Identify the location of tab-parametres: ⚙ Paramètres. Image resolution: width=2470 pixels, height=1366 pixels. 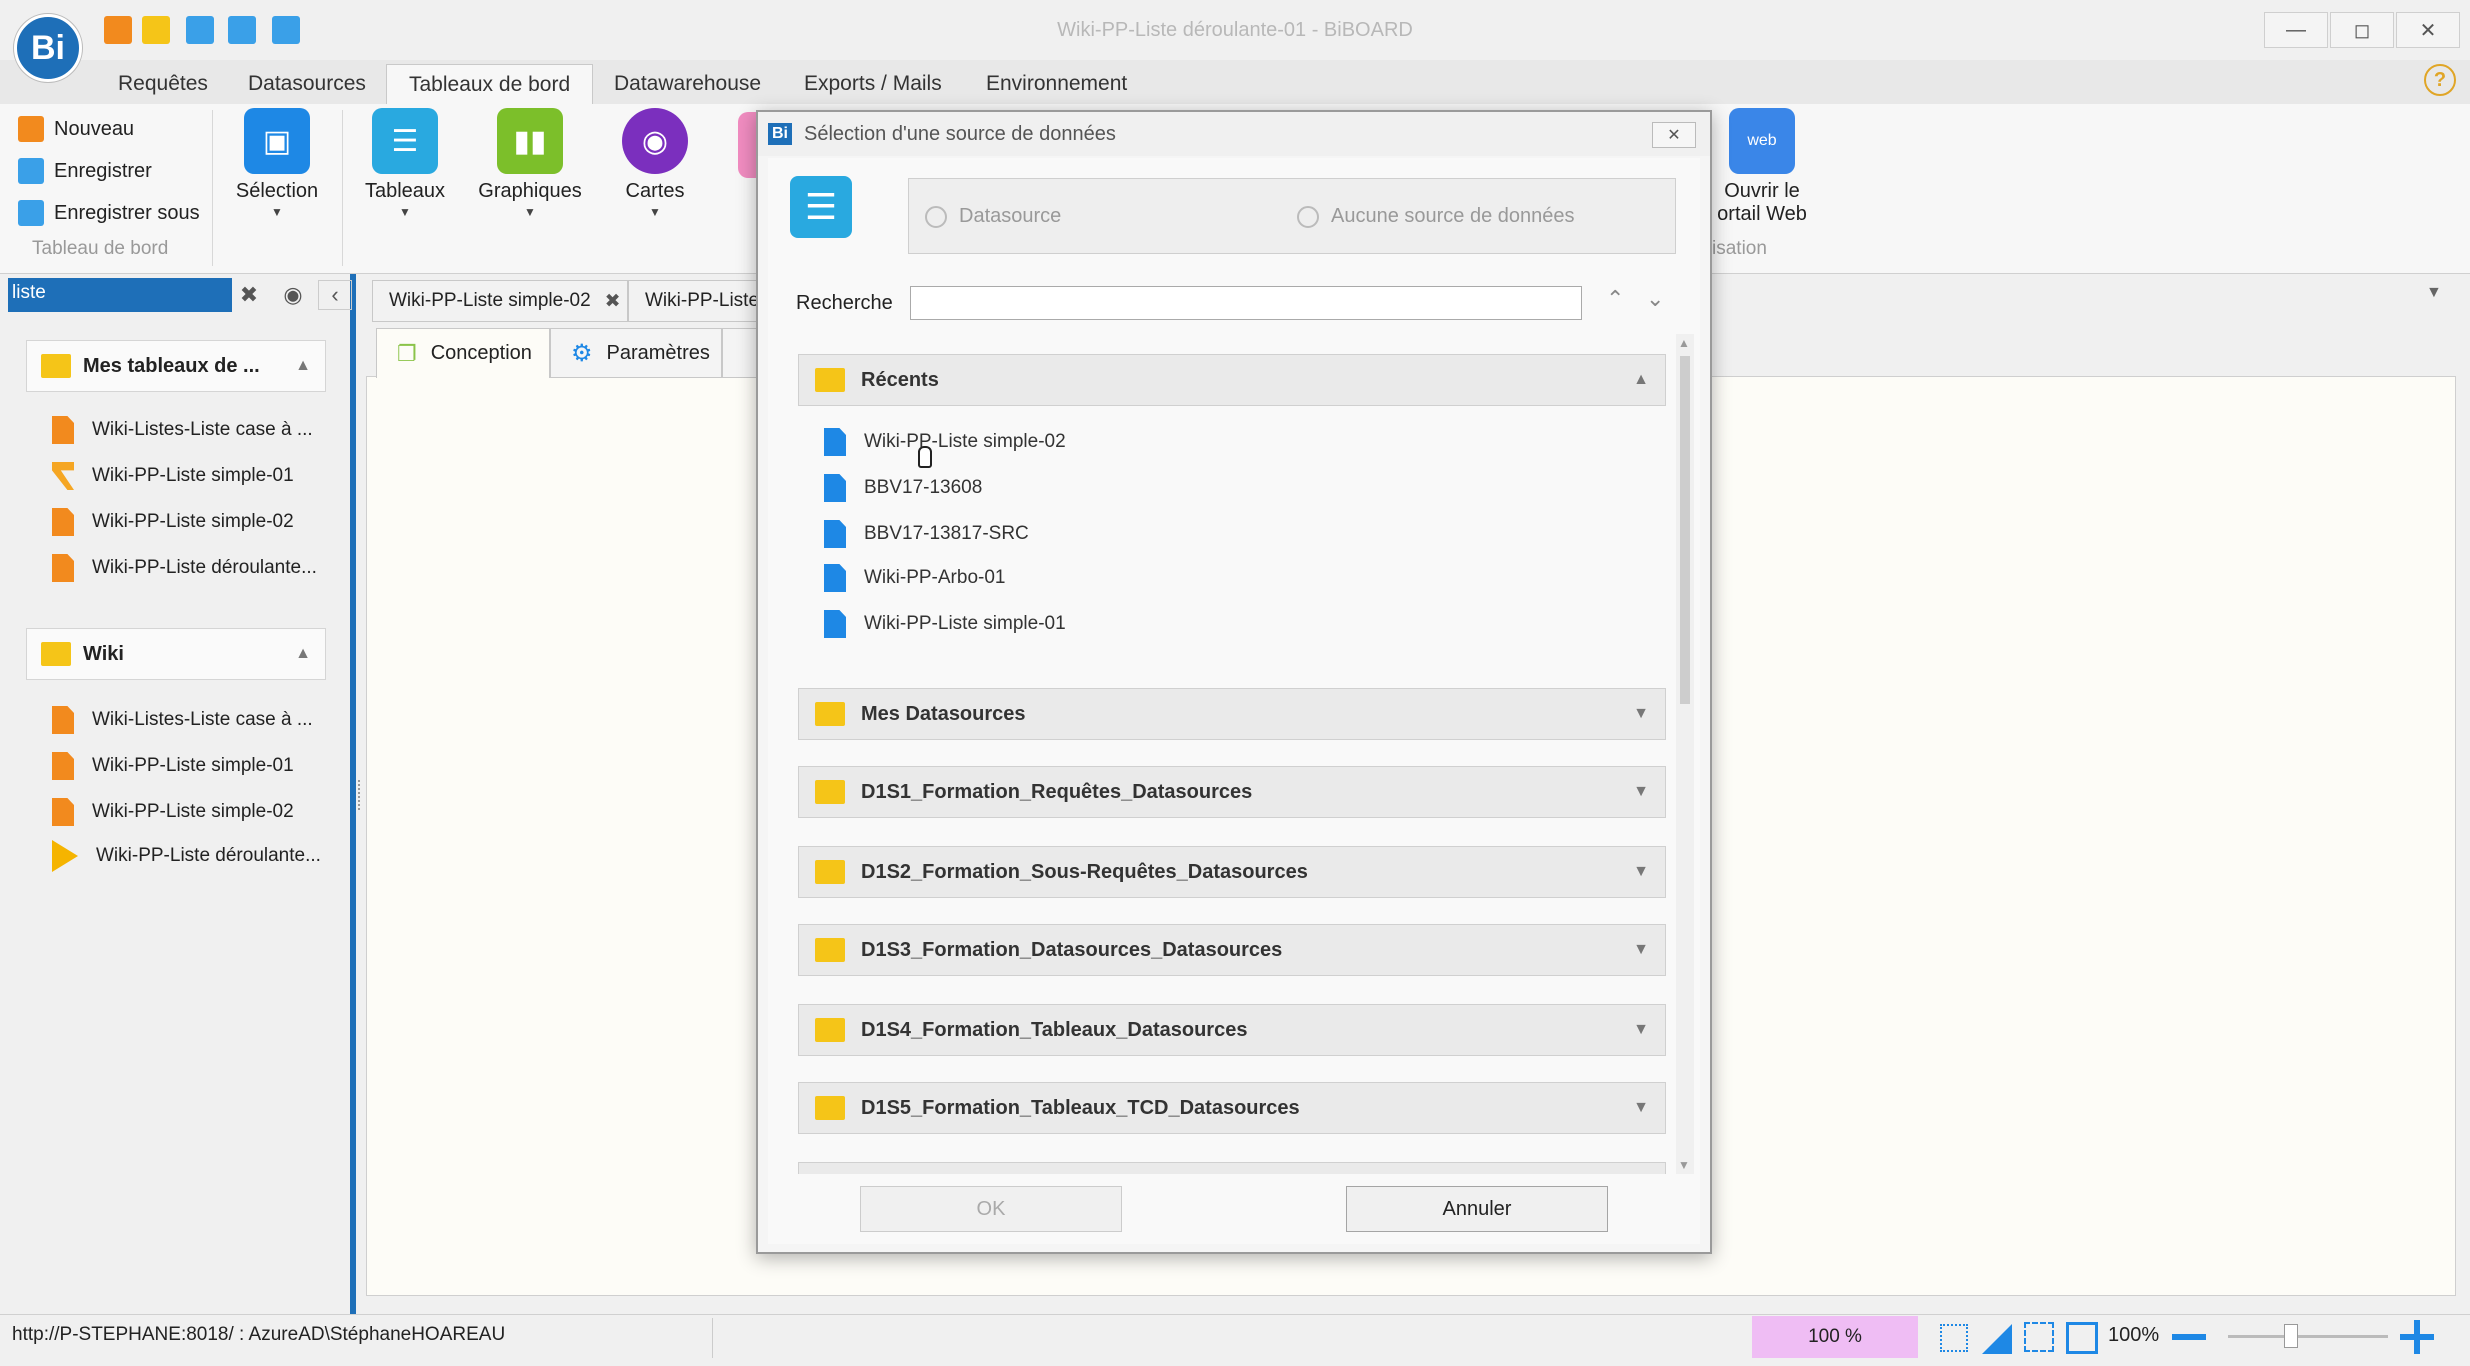
(636, 353).